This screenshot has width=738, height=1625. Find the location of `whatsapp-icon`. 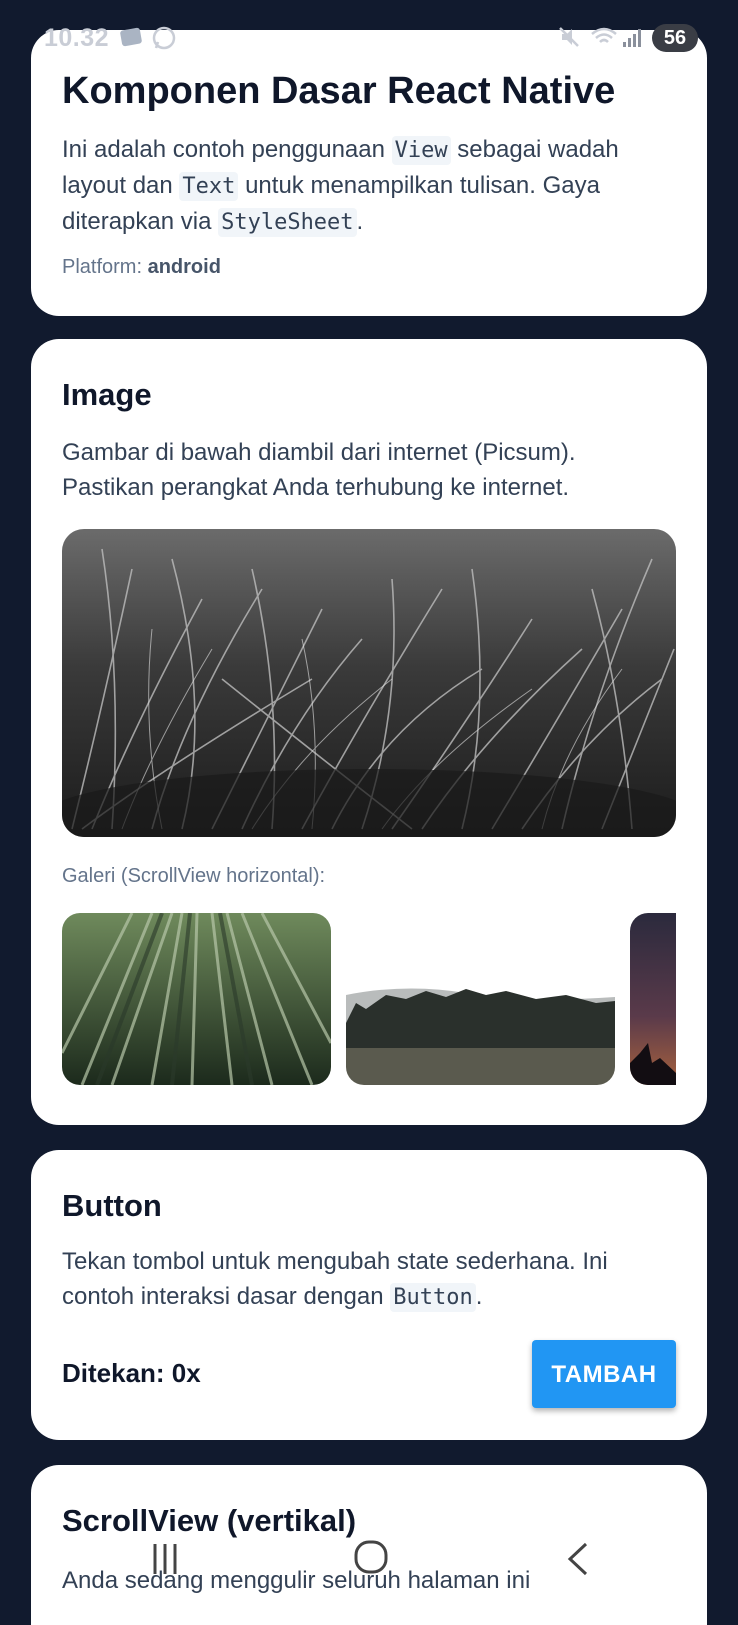

whatsapp-icon is located at coordinates (164, 40).